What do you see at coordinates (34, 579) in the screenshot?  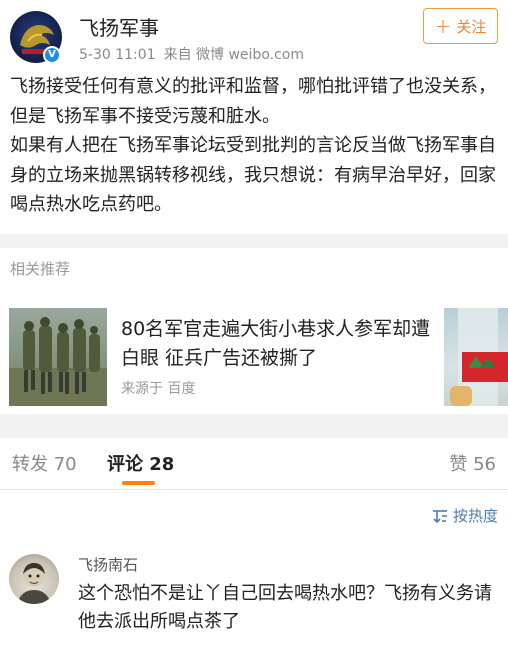 I see `commenter-avatar` at bounding box center [34, 579].